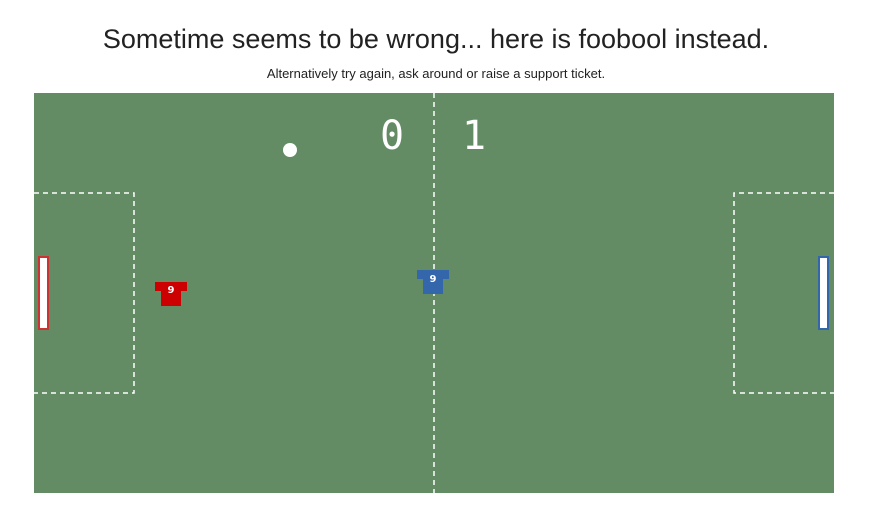  Describe the element at coordinates (43, 293) in the screenshot. I see `left-goal` at that location.